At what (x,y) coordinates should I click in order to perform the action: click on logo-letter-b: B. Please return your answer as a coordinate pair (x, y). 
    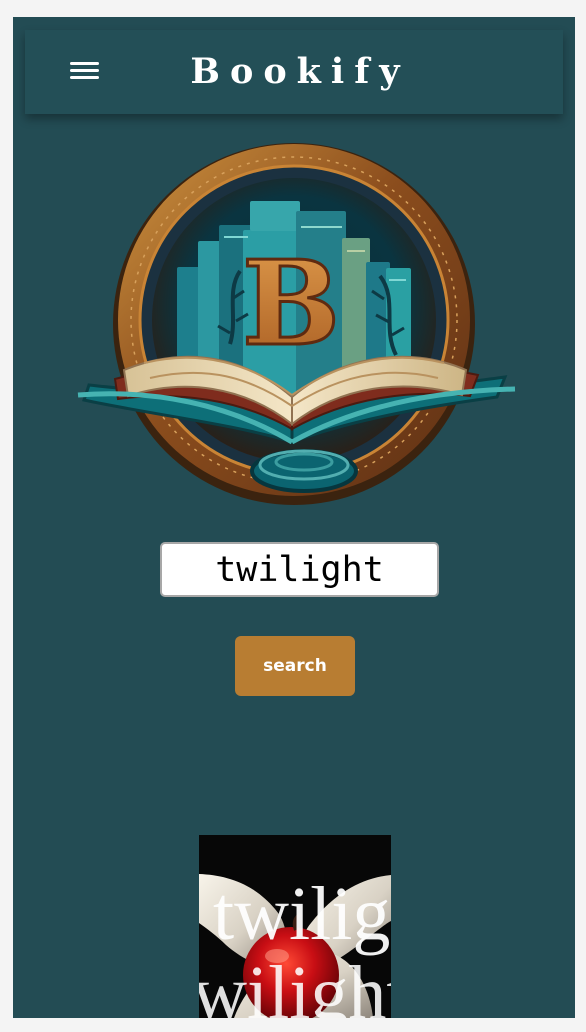
    Looking at the image, I should click on (290, 304).